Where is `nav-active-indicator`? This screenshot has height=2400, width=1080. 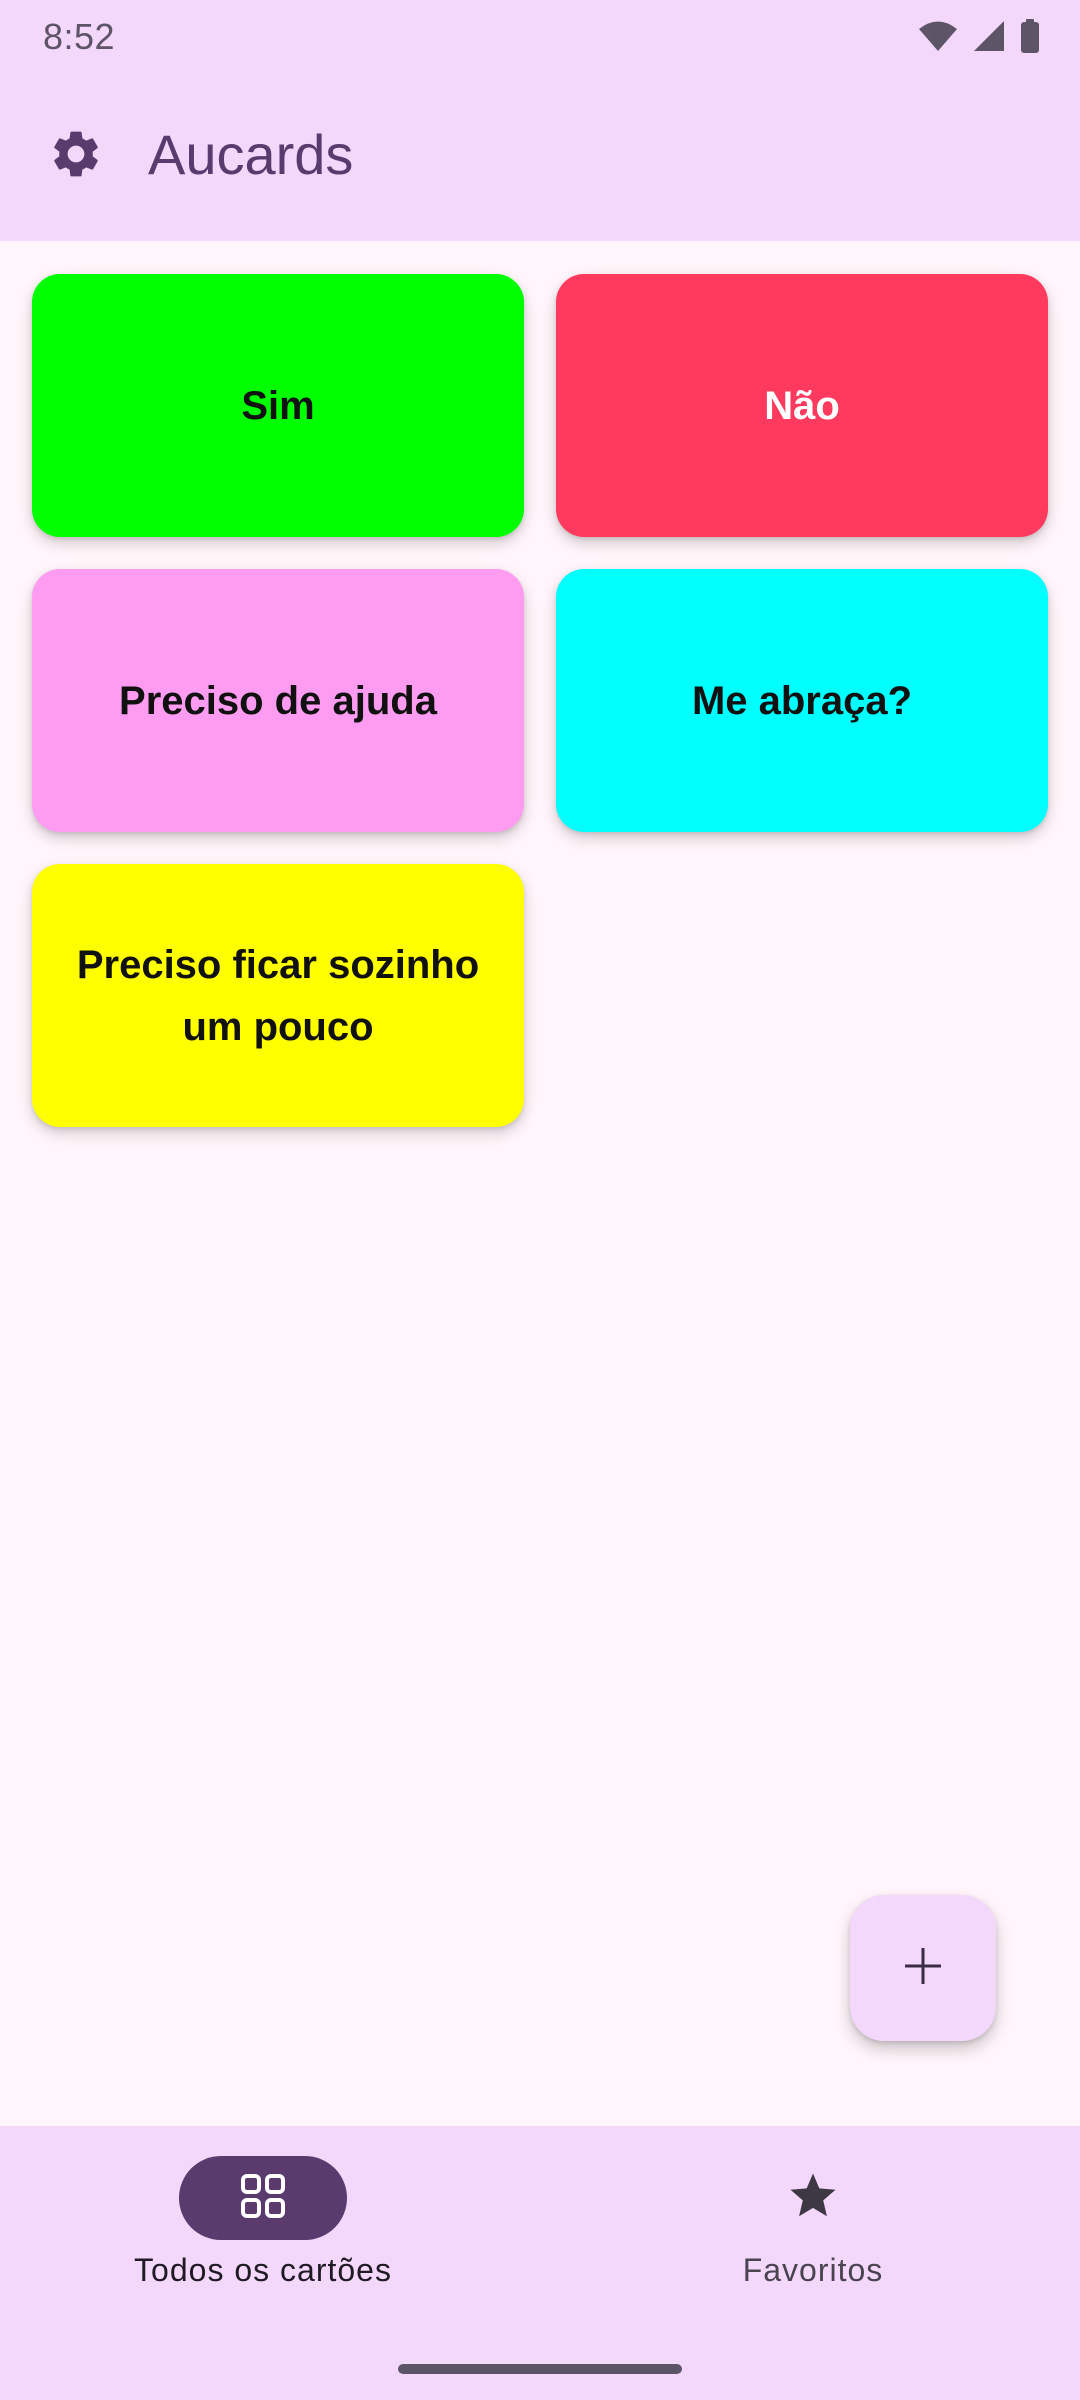 nav-active-indicator is located at coordinates (263, 2198).